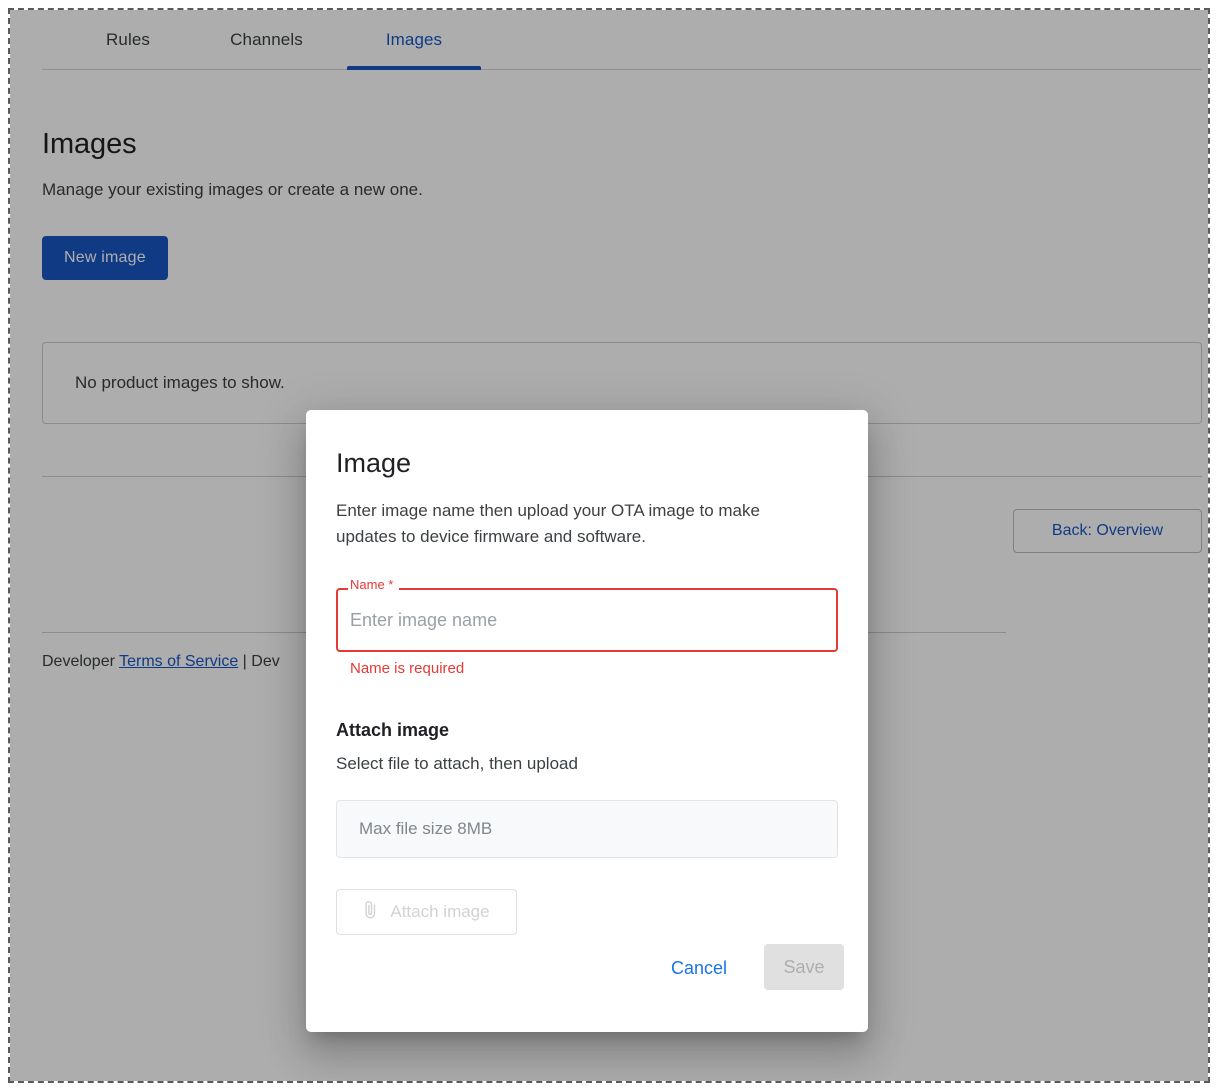 The height and width of the screenshot is (1091, 1218). I want to click on name-form-field: Name *, so click(587, 614).